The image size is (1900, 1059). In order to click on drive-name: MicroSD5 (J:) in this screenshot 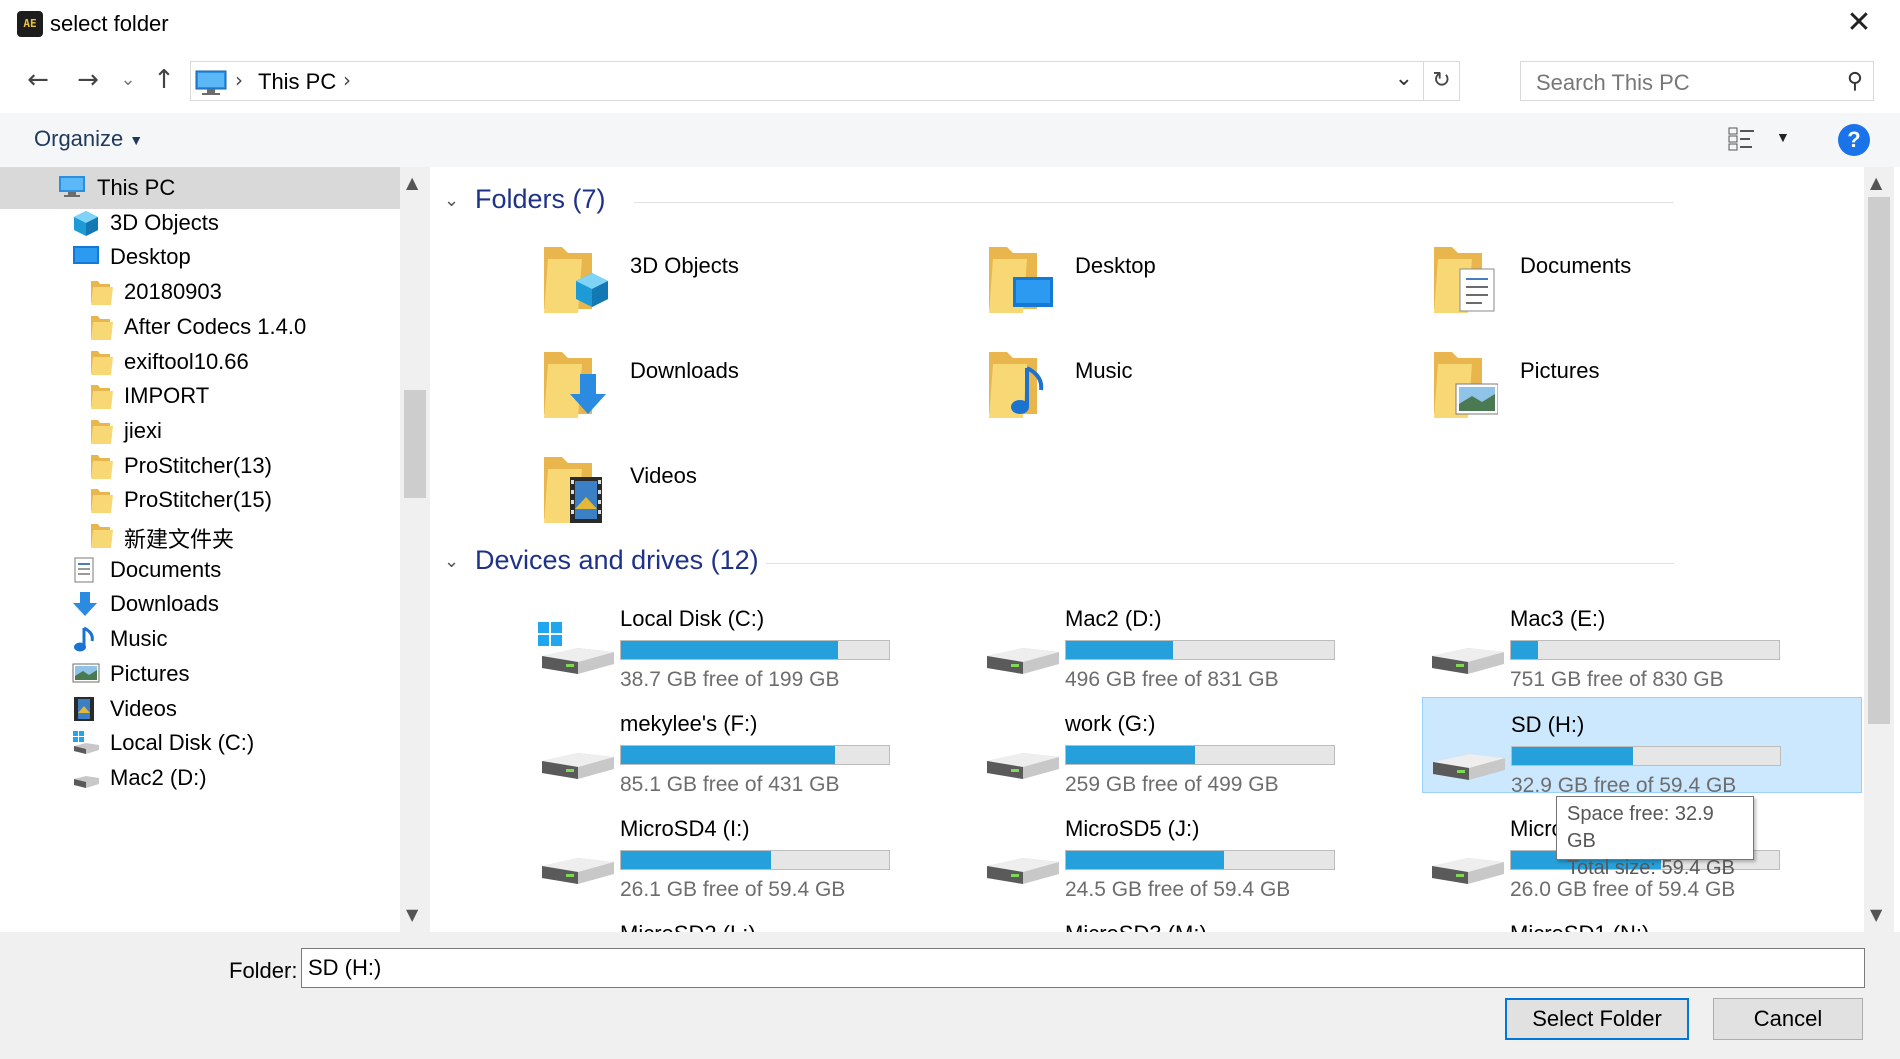, I will do `click(1132, 828)`.